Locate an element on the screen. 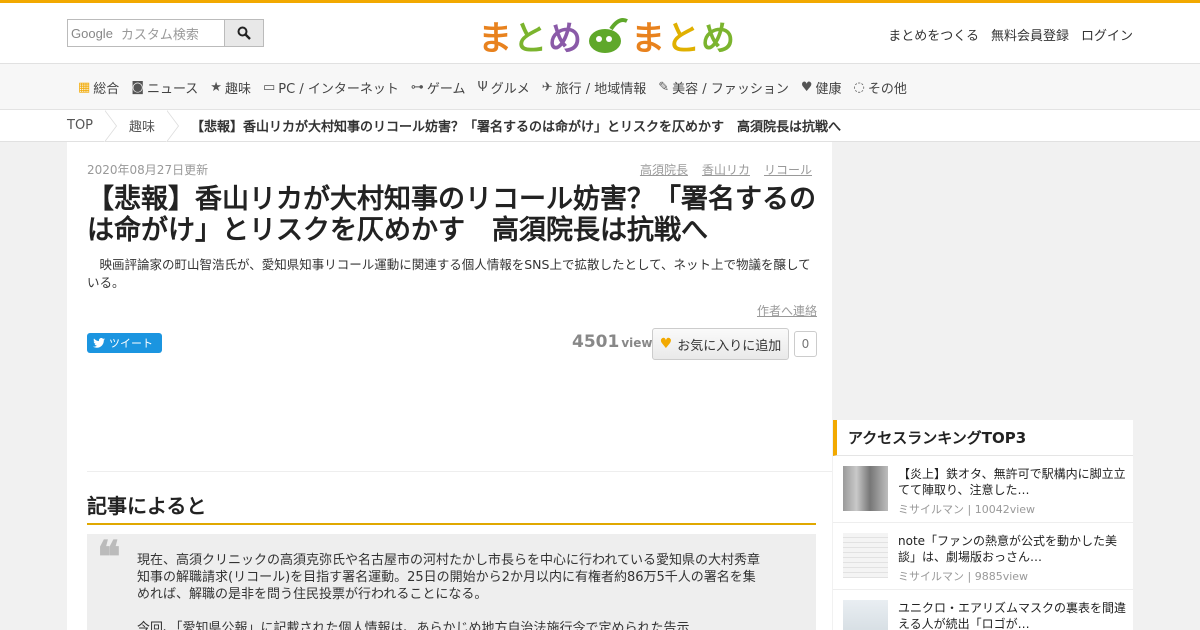  category-item: Ψ グルメ is located at coordinates (503, 87).